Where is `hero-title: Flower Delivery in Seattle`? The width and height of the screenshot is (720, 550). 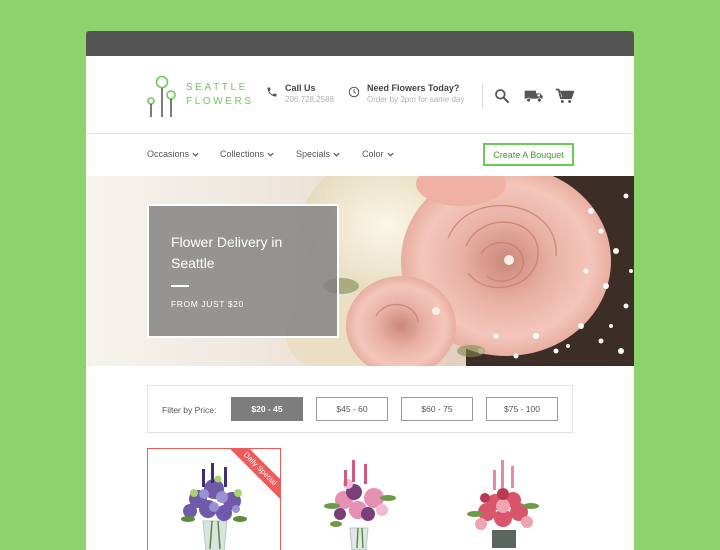 hero-title: Flower Delivery in Seattle is located at coordinates (227, 252).